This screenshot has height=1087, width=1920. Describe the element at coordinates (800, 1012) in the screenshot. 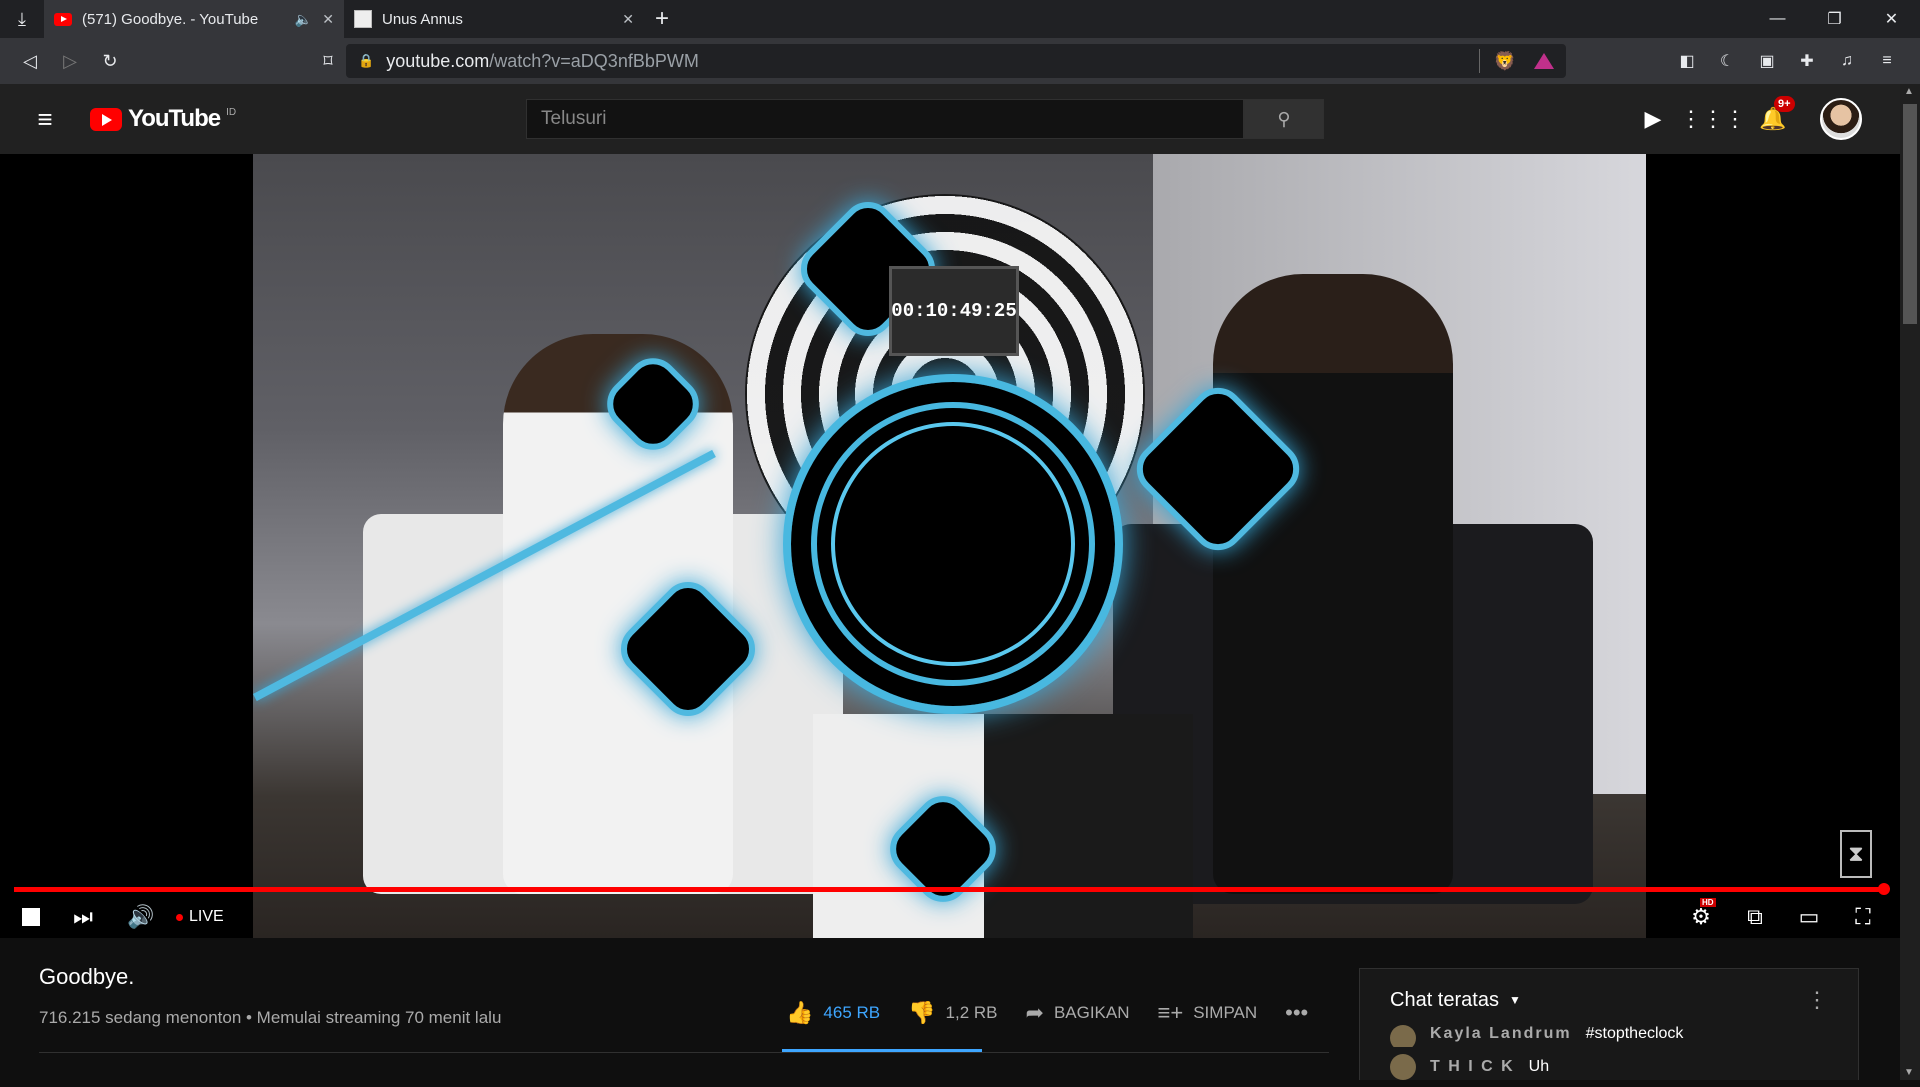

I see `thumbs-up-icon: 👍` at that location.